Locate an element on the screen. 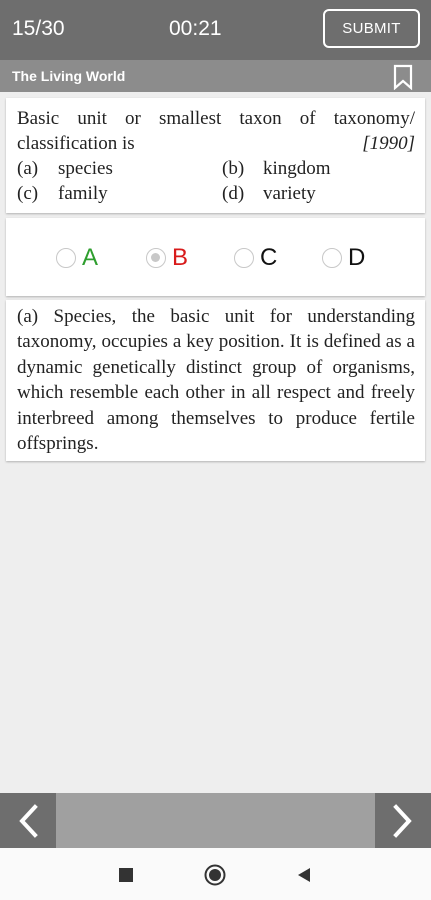 This screenshot has width=431, height=900. back-button is located at coordinates (304, 875).